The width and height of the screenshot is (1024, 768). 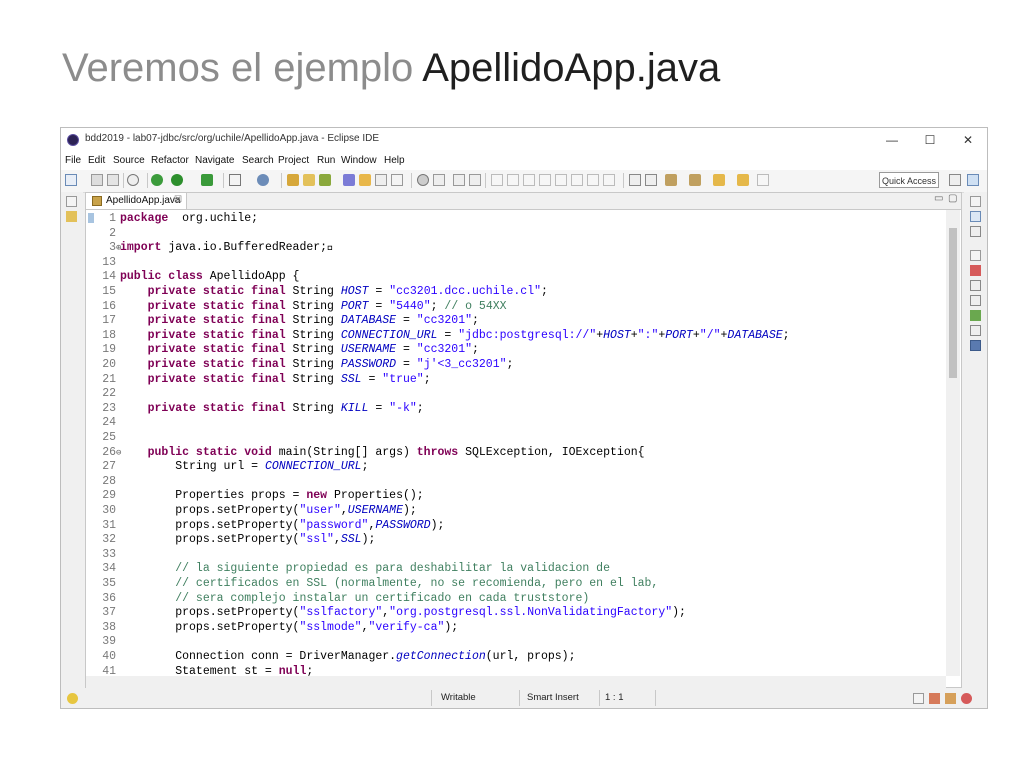 I want to click on menu-search: Search, so click(x=258, y=160).